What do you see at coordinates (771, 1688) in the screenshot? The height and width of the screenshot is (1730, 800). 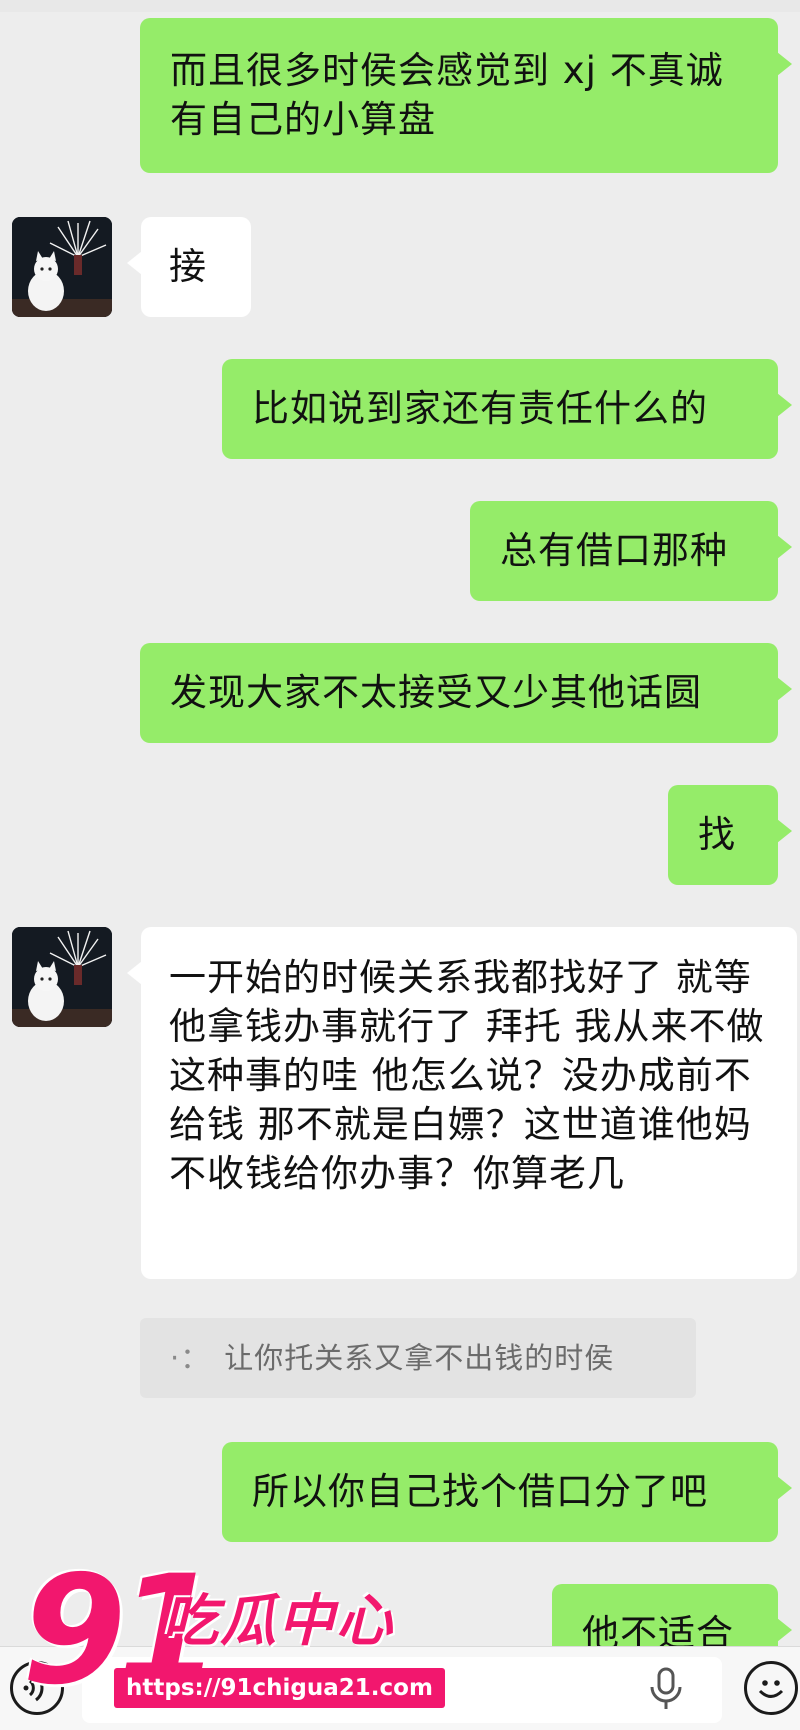 I see `emoji-icon` at bounding box center [771, 1688].